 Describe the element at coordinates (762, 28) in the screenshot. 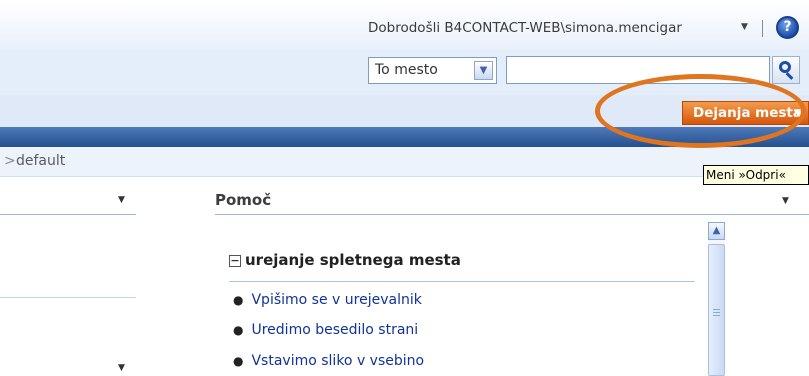

I see `separator` at that location.